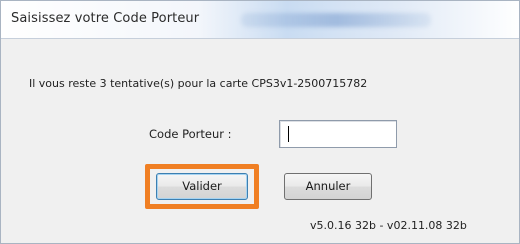 The width and height of the screenshot is (520, 244). What do you see at coordinates (190, 134) in the screenshot?
I see `code-porteur-label: Code Porteur :` at bounding box center [190, 134].